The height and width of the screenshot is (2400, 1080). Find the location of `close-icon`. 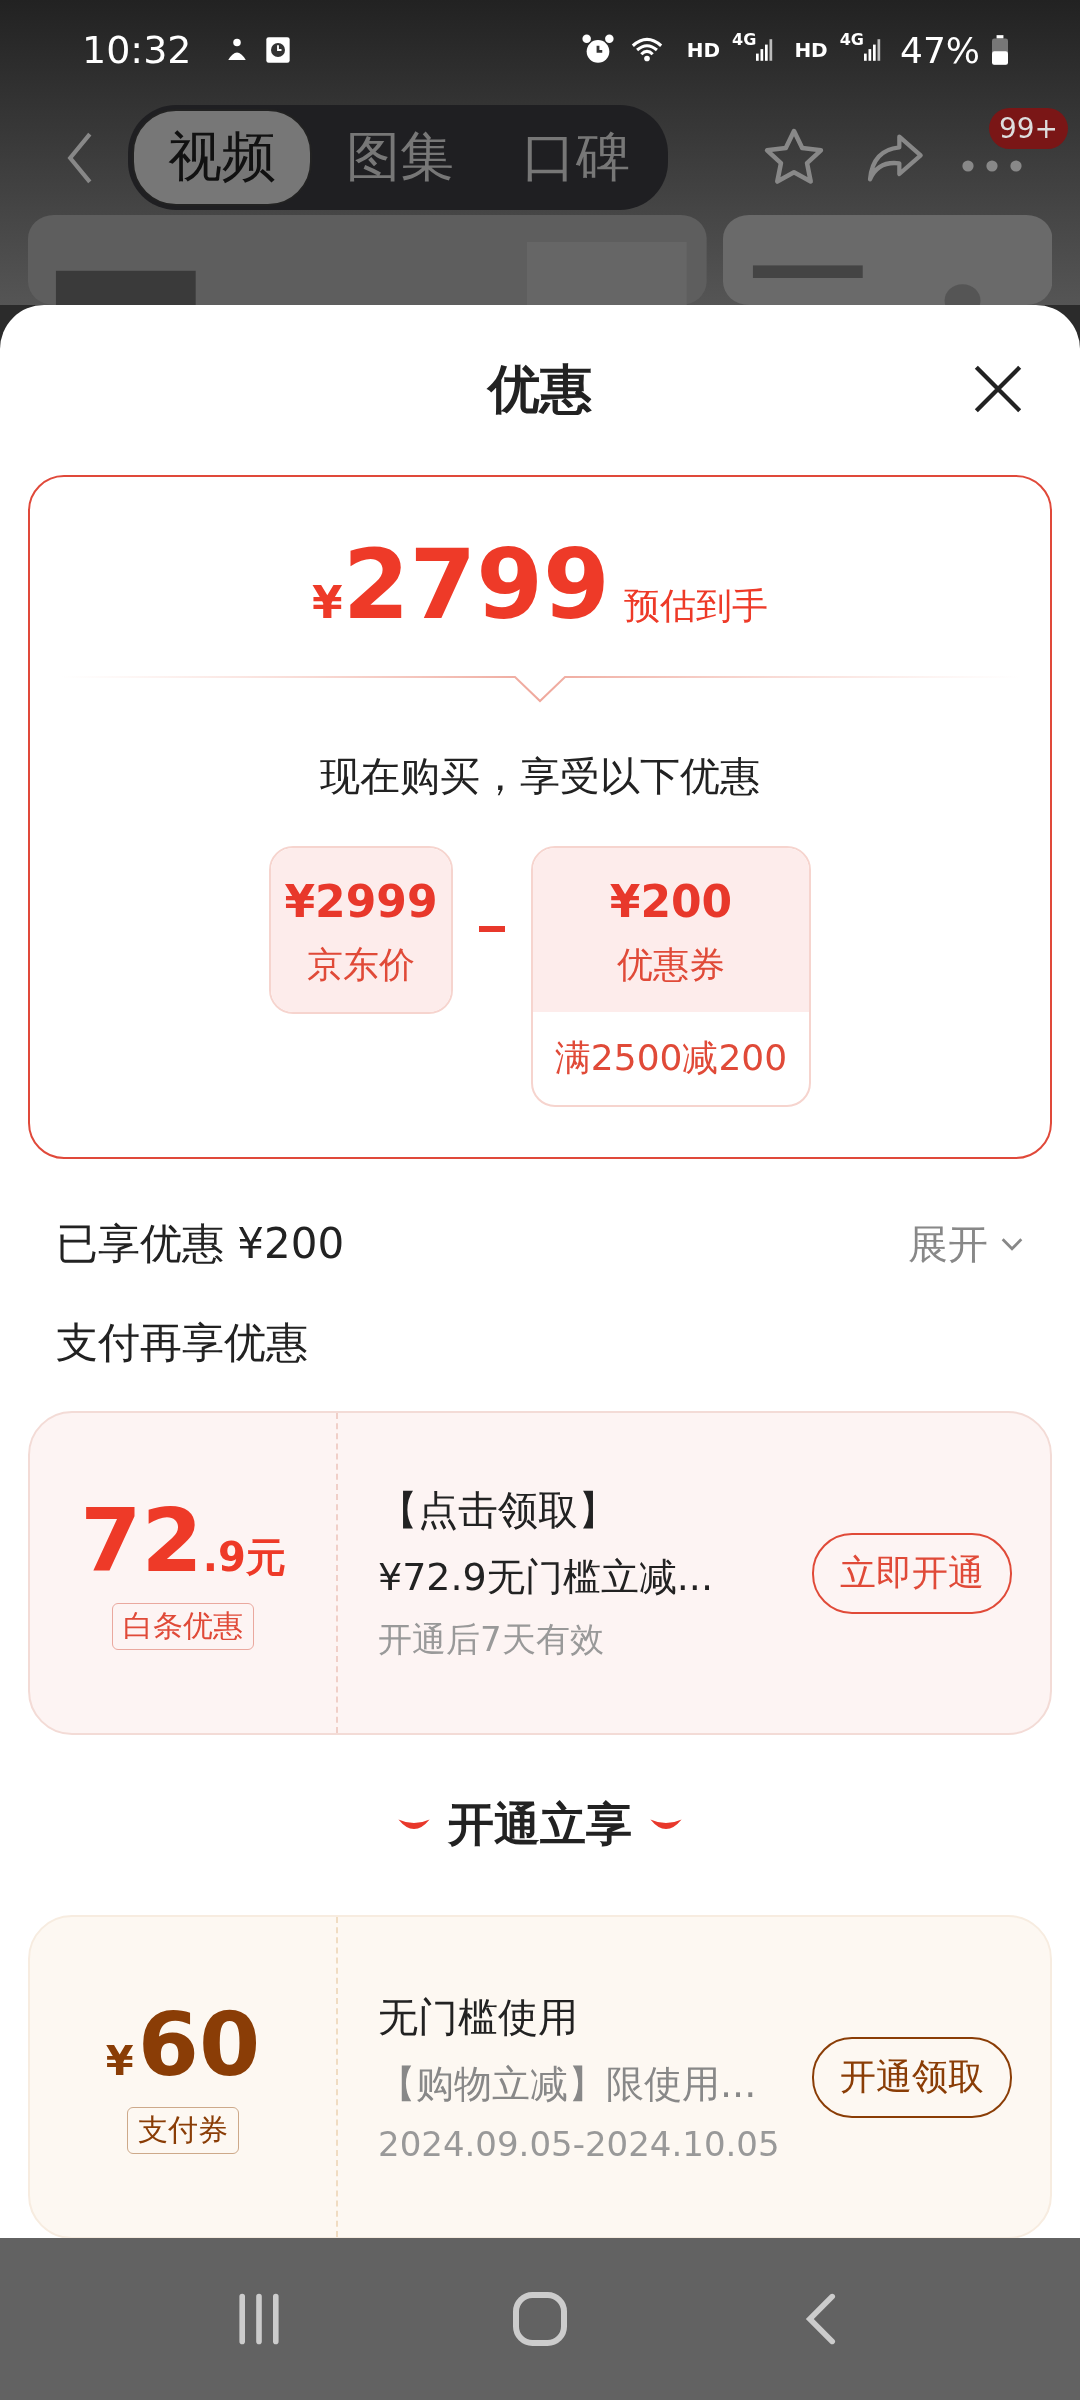

close-icon is located at coordinates (998, 389).